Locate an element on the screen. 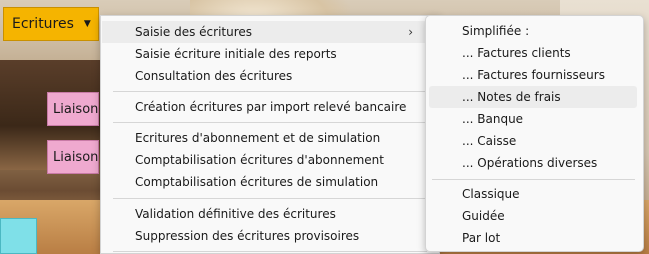 The width and height of the screenshot is (649, 254). menu-item-compta-abonnement: Comptabilisation écritures d'abonnement is located at coordinates (270, 160).